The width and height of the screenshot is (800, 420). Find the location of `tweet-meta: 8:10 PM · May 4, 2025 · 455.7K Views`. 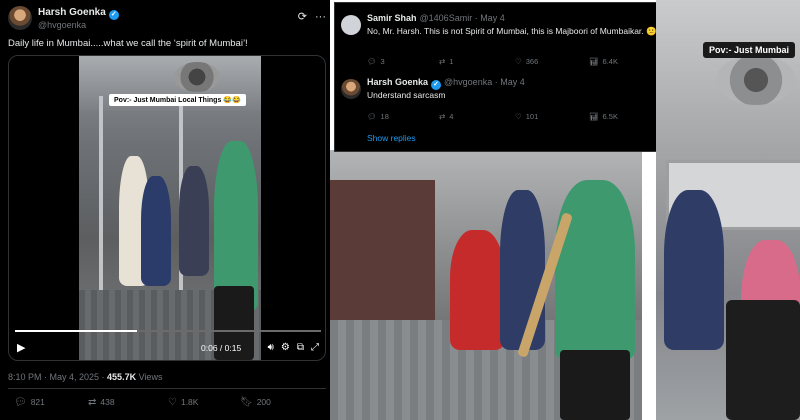

tweet-meta: 8:10 PM · May 4, 2025 · 455.7K Views is located at coordinates (85, 377).